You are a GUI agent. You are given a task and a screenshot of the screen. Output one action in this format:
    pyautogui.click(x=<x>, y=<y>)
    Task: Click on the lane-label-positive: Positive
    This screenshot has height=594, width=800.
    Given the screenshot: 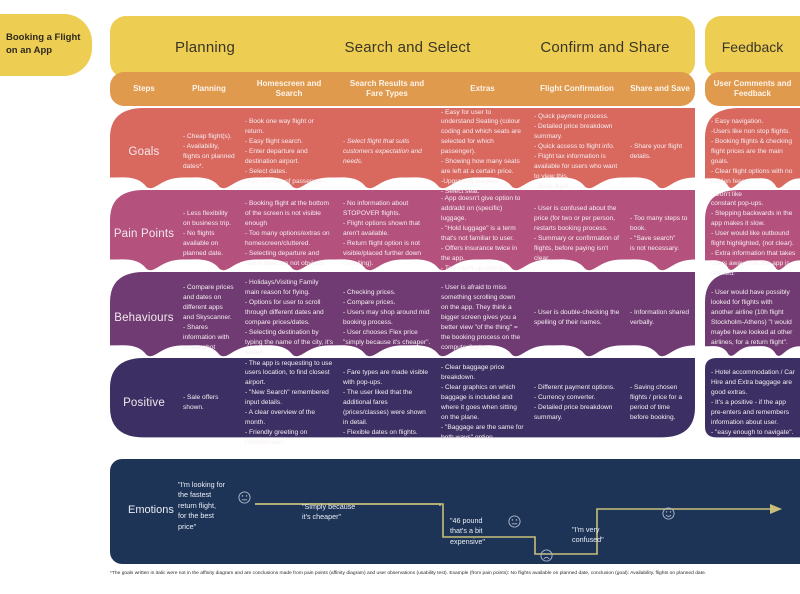 What is the action you would take?
    pyautogui.click(x=144, y=403)
    